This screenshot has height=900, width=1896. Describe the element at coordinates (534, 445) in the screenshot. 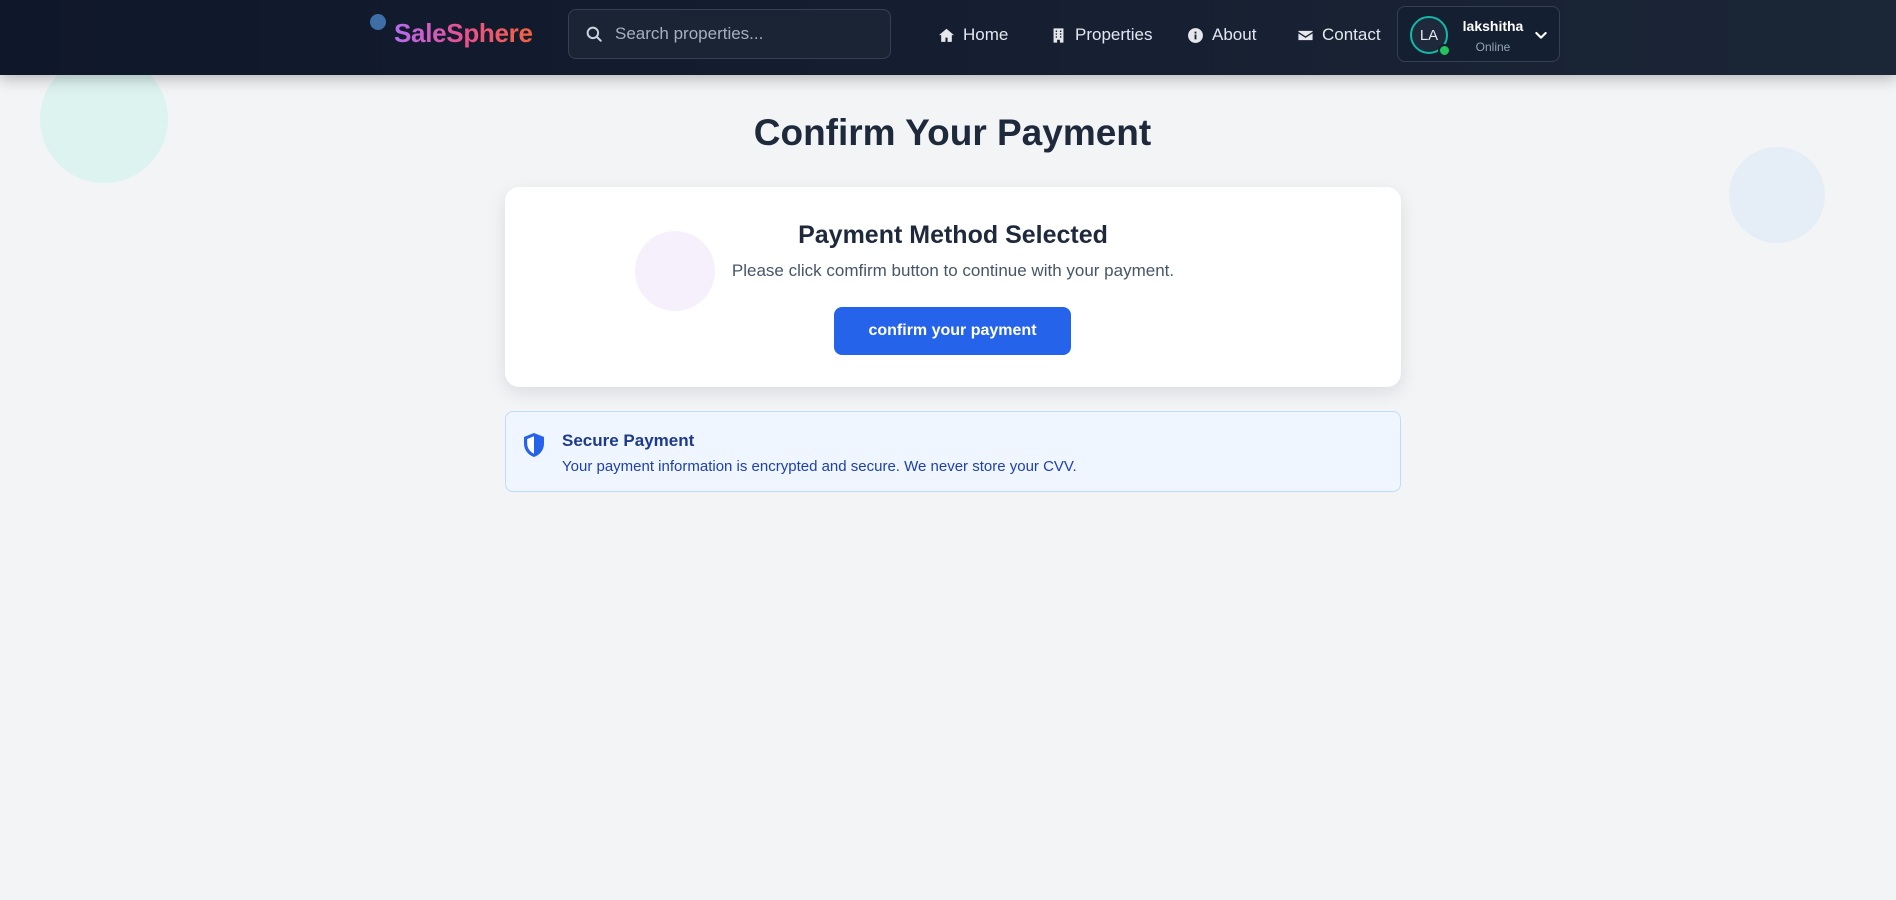

I see `shield-icon` at that location.